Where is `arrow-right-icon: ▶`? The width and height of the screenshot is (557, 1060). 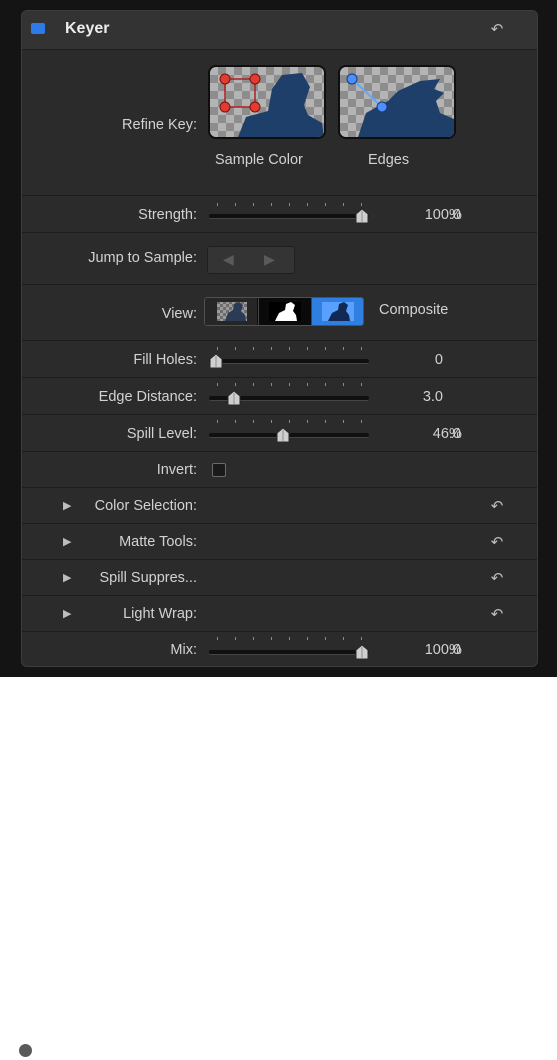
arrow-right-icon: ▶ is located at coordinates (269, 259).